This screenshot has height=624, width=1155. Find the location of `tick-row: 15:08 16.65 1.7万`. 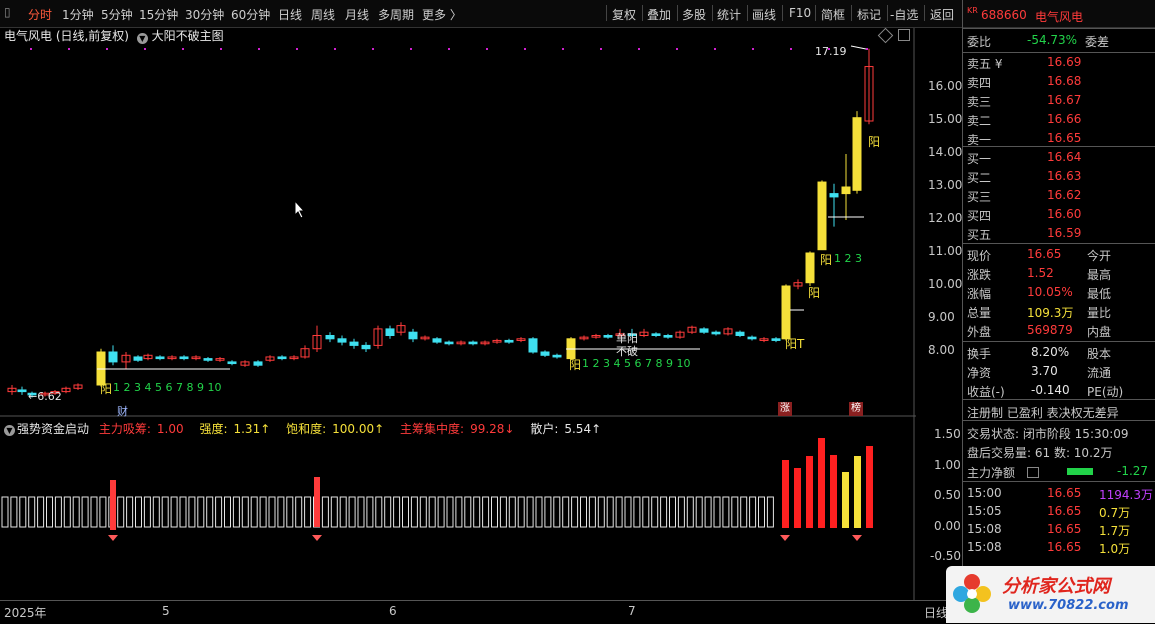

tick-row: 15:08 16.65 1.7万 is located at coordinates (1049, 530).